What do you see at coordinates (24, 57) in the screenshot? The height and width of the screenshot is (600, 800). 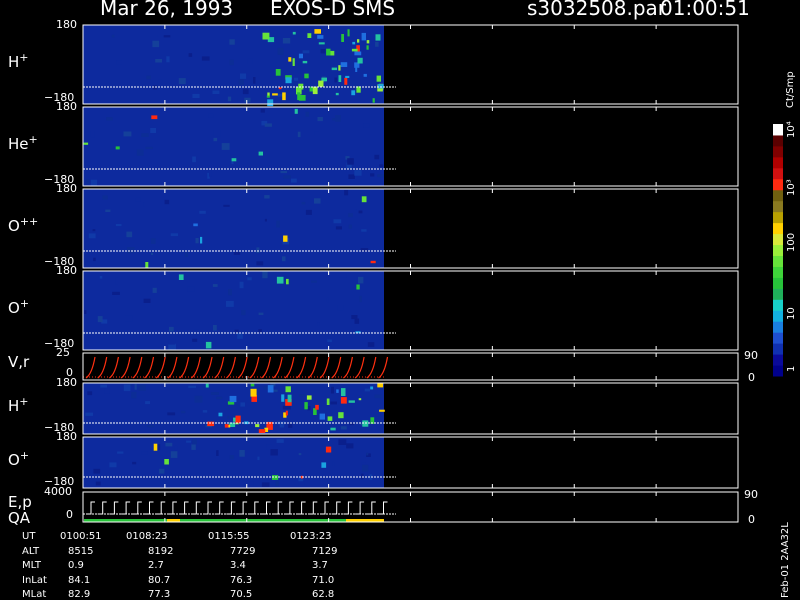 I see `panel-0-label-sup: +` at bounding box center [24, 57].